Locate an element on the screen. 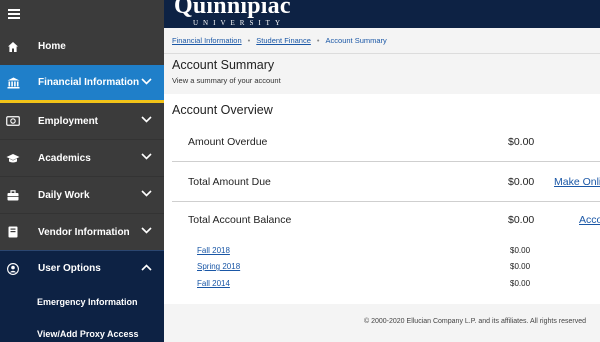 The image size is (600, 342). breadcrumb-current: Account Summary is located at coordinates (356, 40).